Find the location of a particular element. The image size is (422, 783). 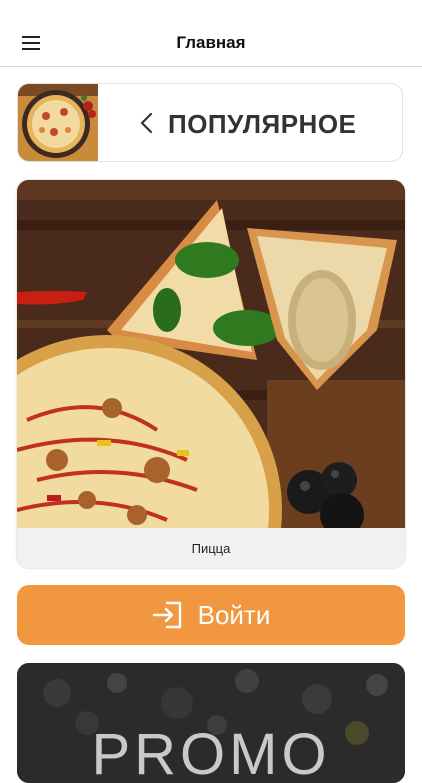

page-title: Главная is located at coordinates (211, 42).